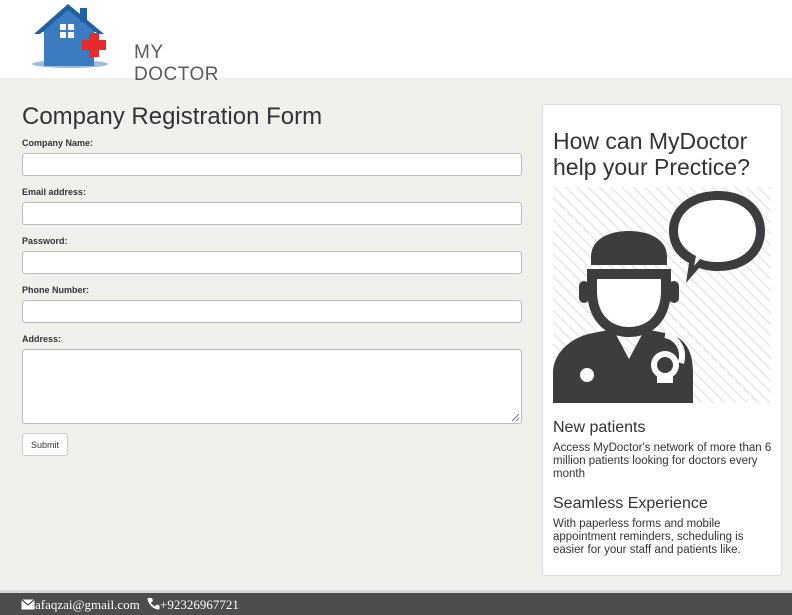  Describe the element at coordinates (651, 154) in the screenshot. I see `panel-title: How can MyDoctor help your Prectice?` at that location.